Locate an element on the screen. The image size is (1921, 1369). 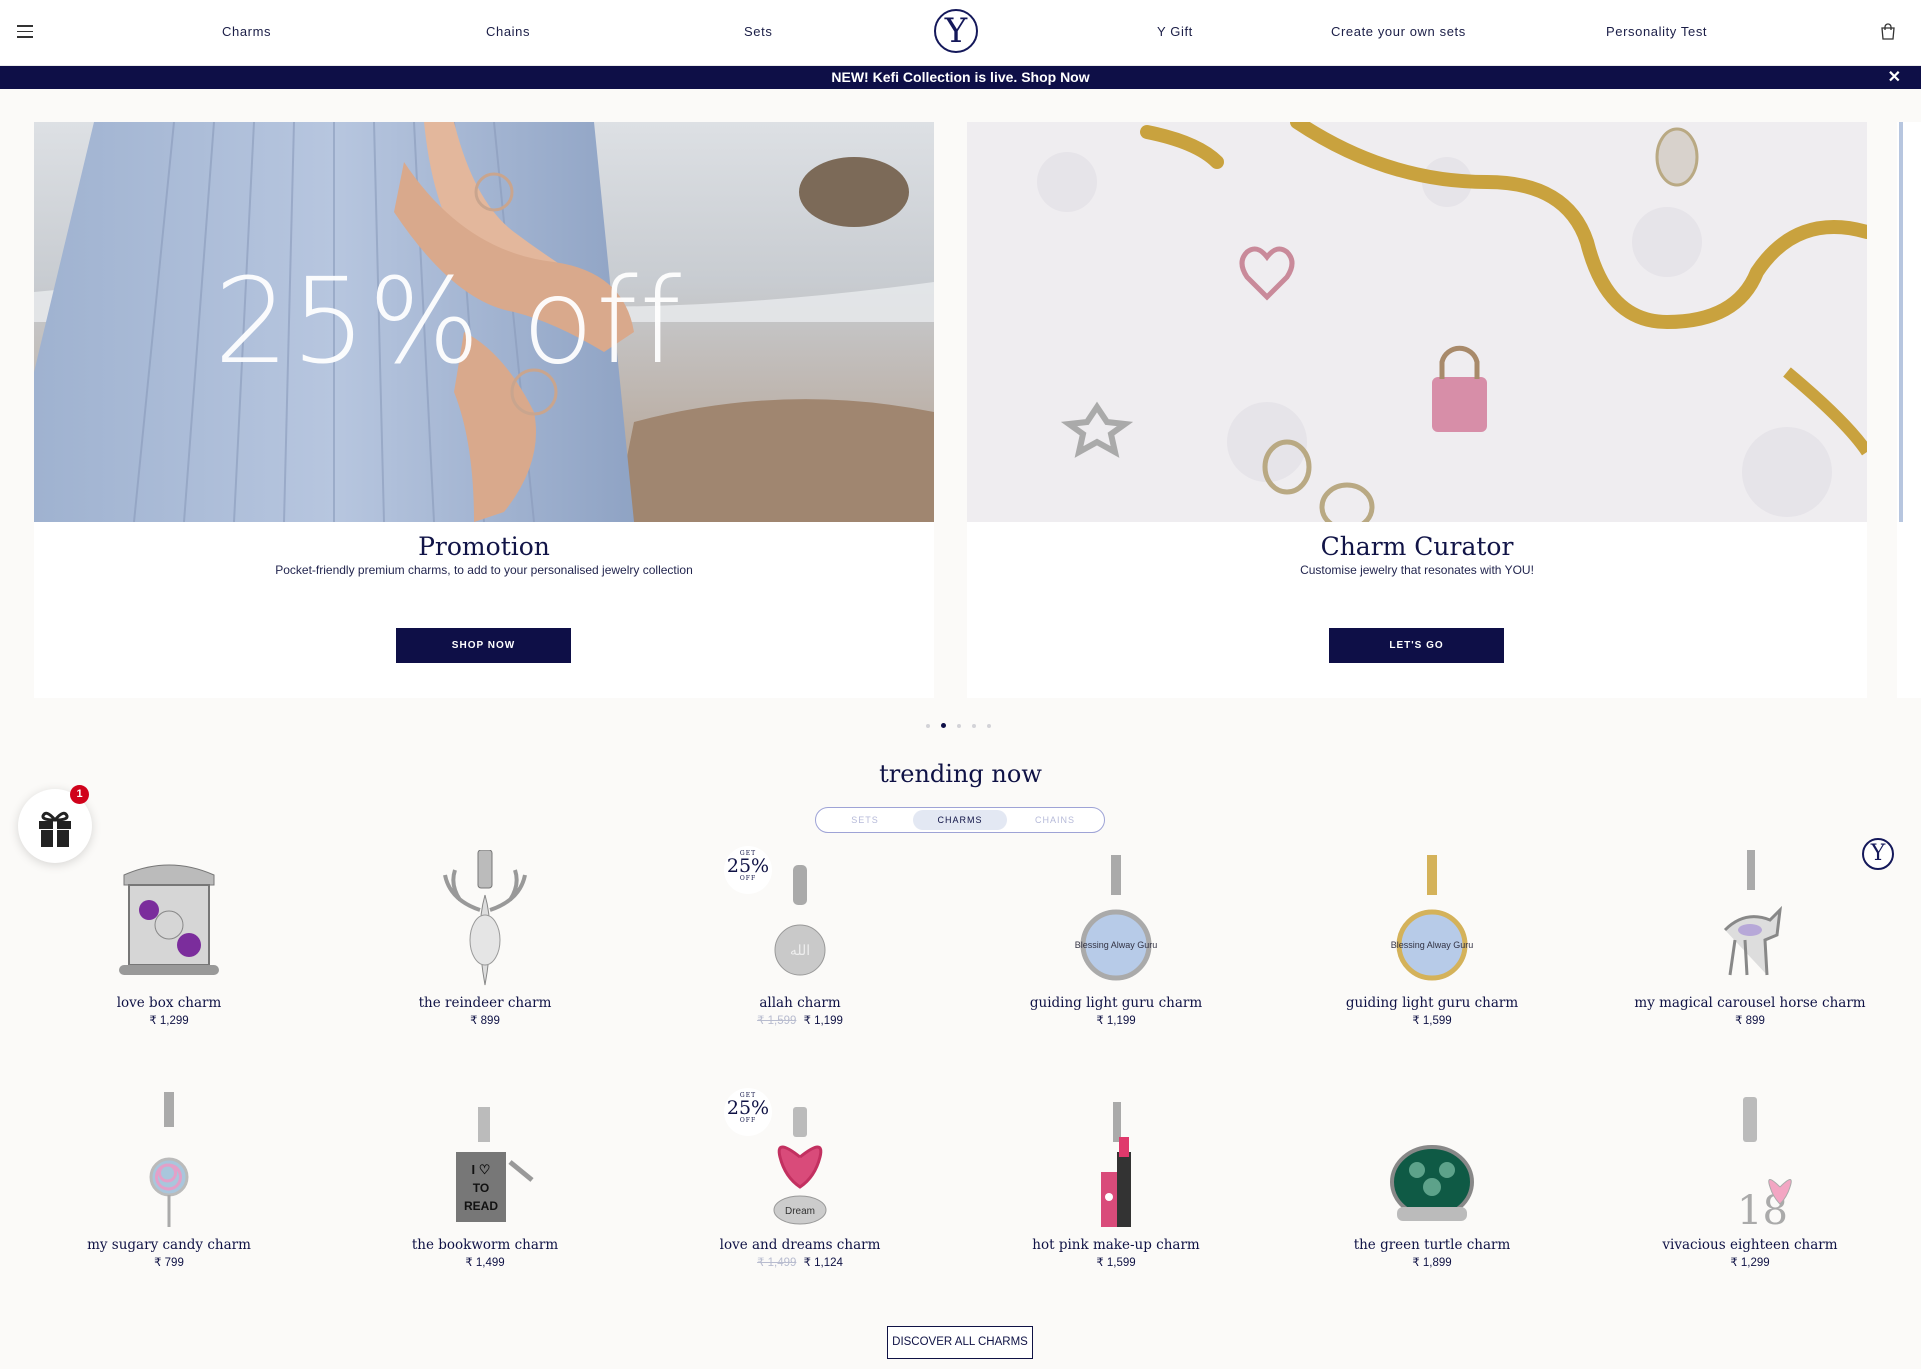
nav-sets: Sets is located at coordinates (758, 31).